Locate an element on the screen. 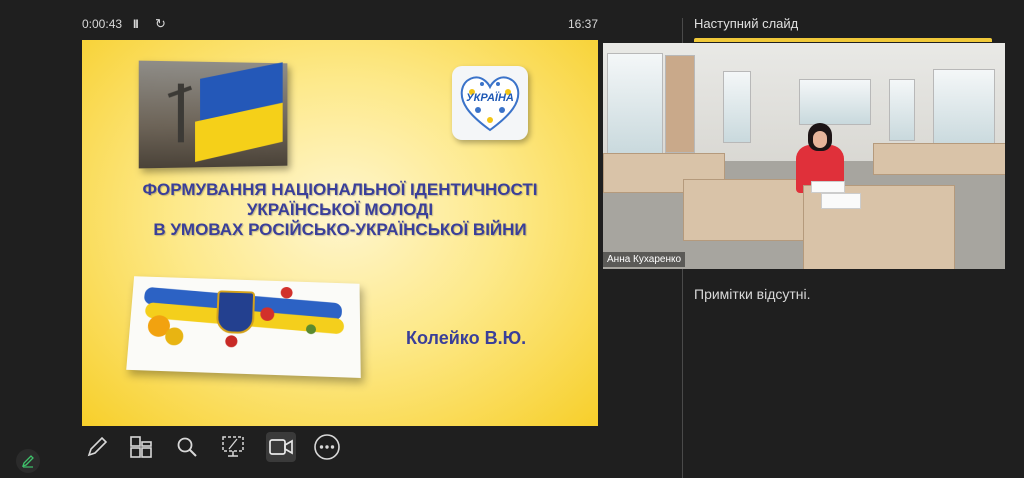 The width and height of the screenshot is (1024, 478). restart-timer-icon: ↻ is located at coordinates (160, 24).